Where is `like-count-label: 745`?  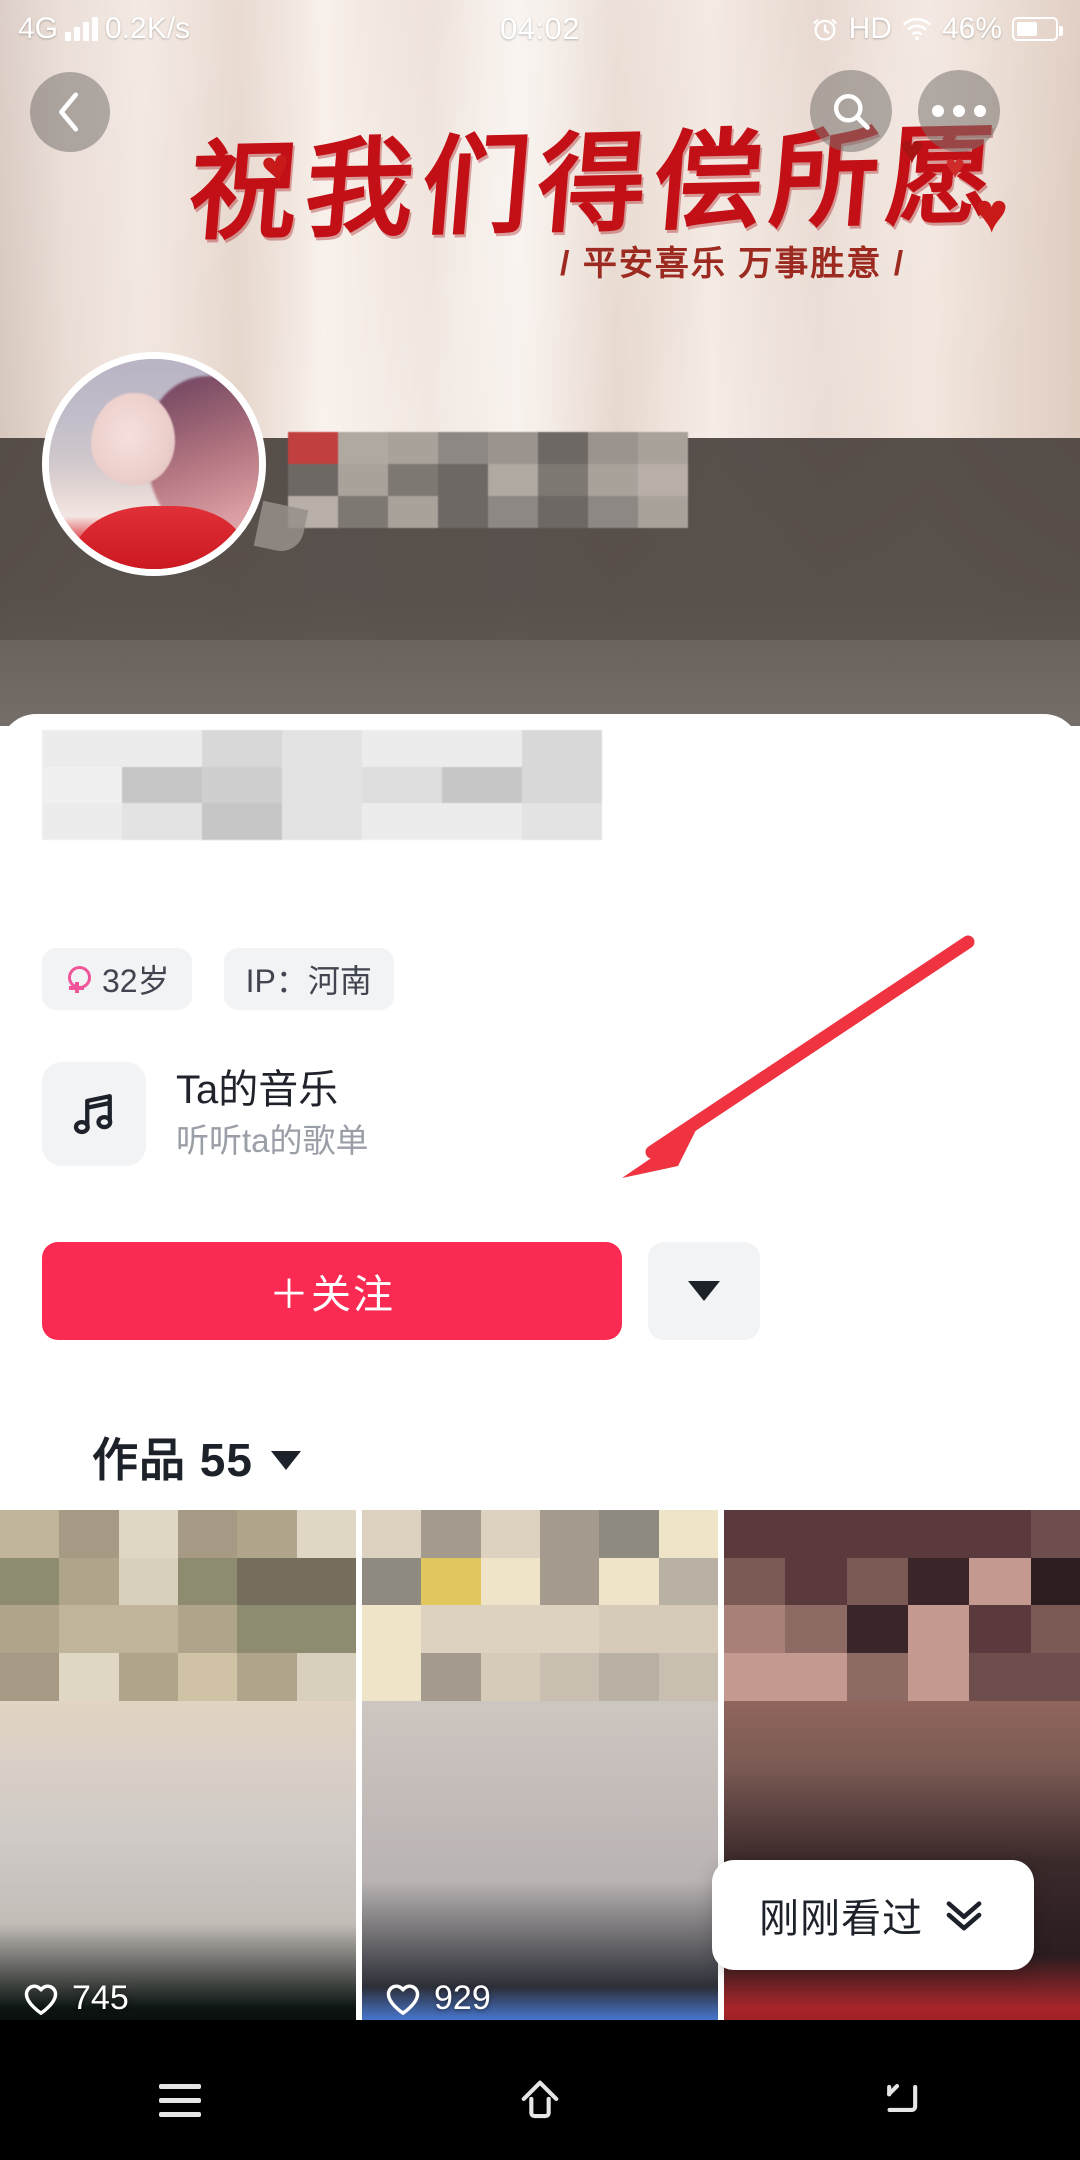 like-count-label: 745 is located at coordinates (100, 1998).